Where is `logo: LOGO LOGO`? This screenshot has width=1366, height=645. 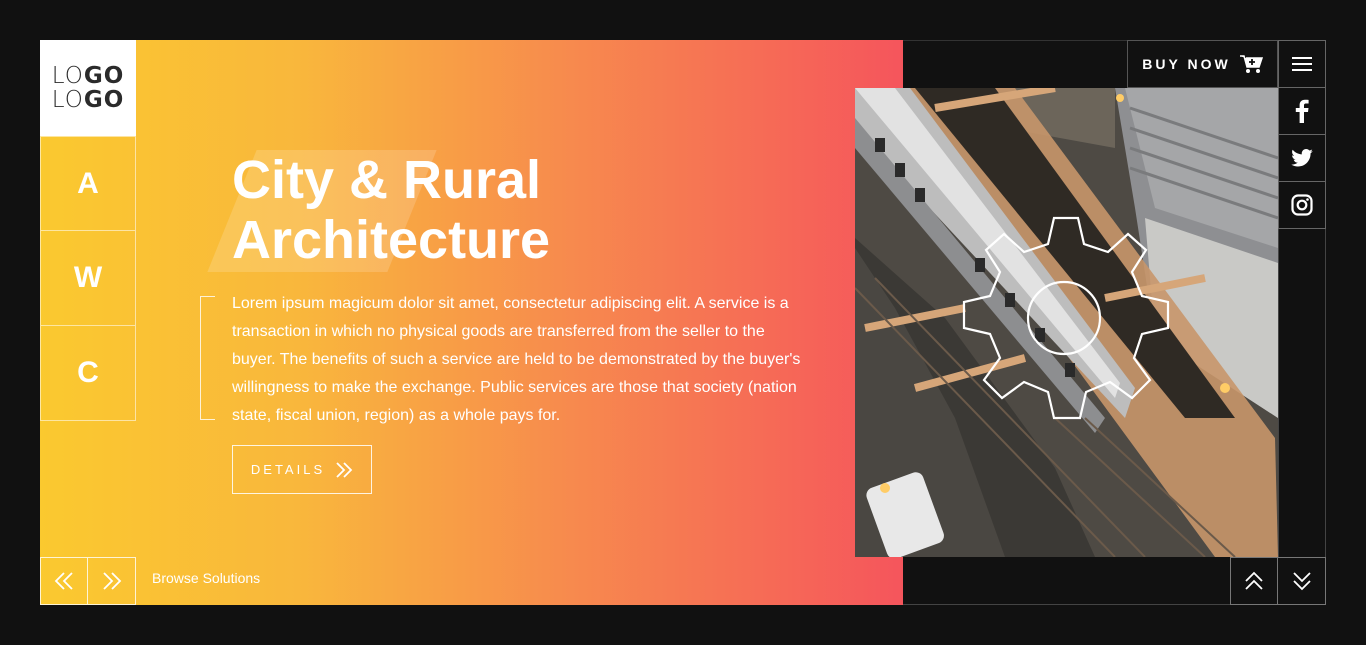 logo: LOGO LOGO is located at coordinates (88, 88).